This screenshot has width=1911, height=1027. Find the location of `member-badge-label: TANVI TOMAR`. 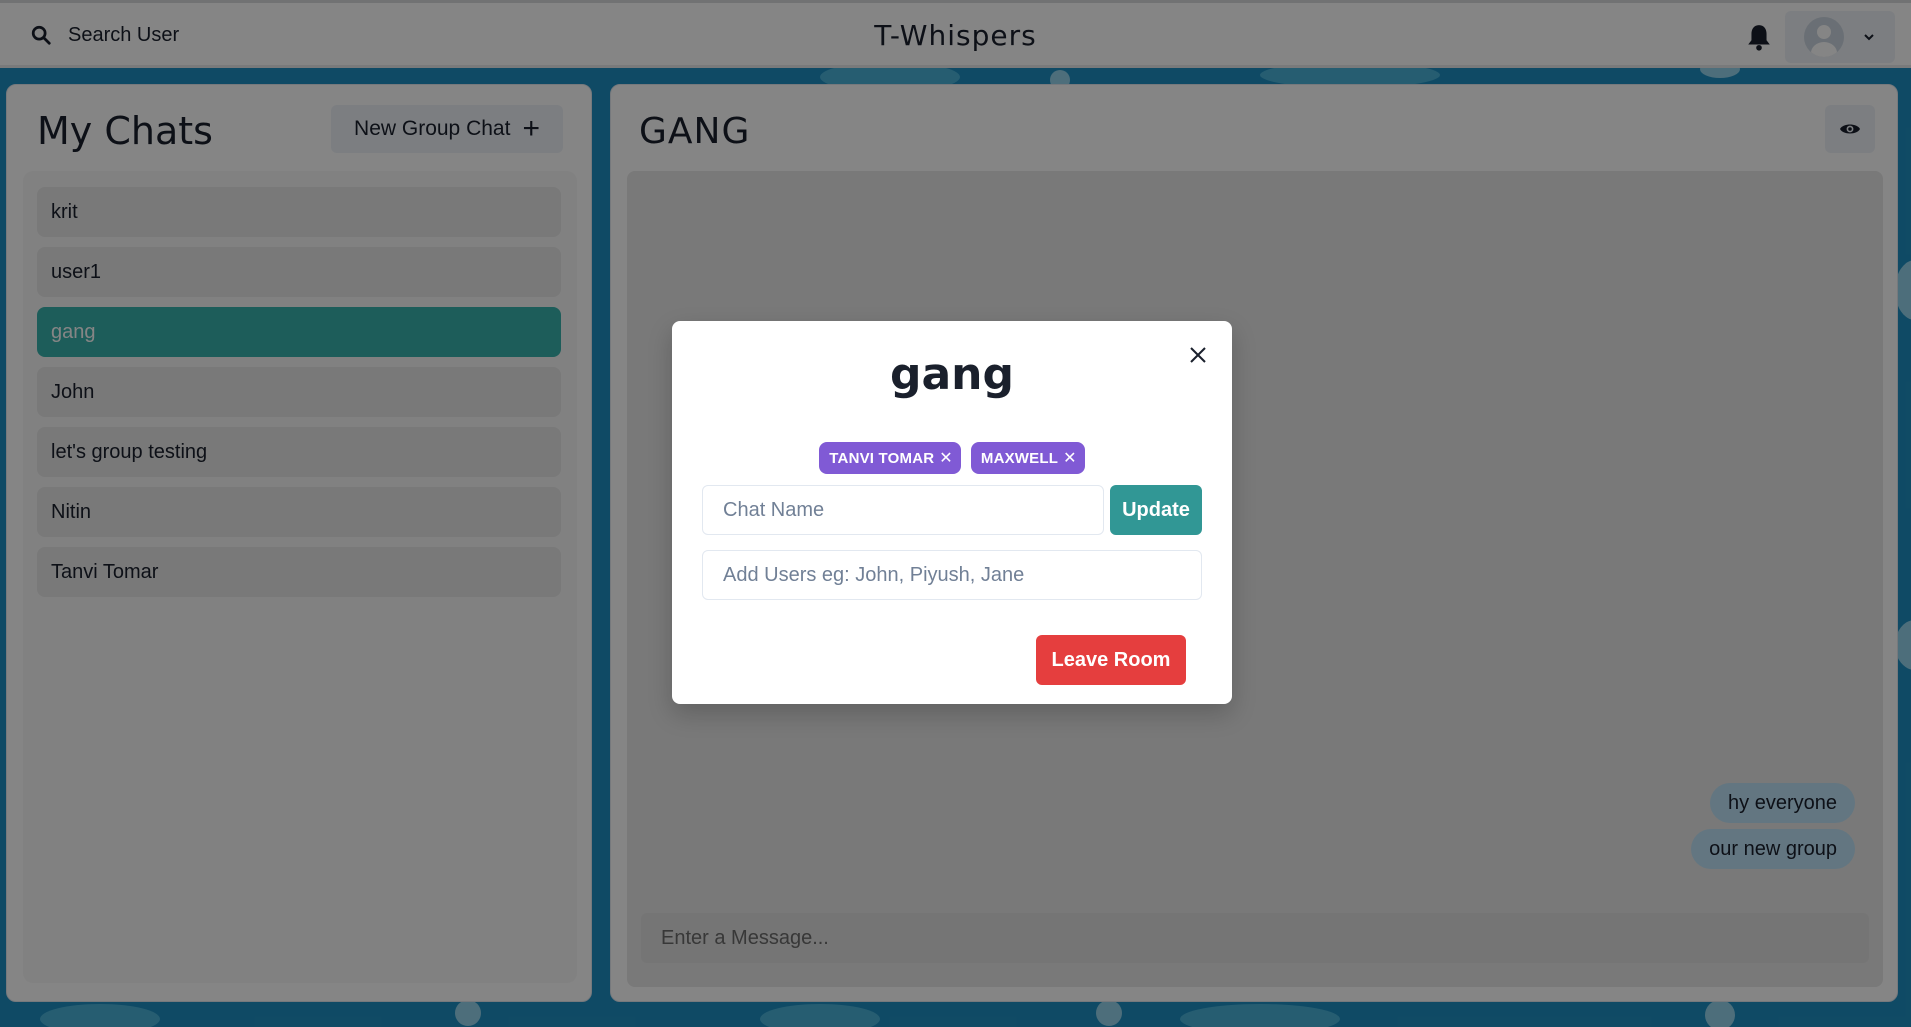

member-badge-label: TANVI TOMAR is located at coordinates (882, 458).